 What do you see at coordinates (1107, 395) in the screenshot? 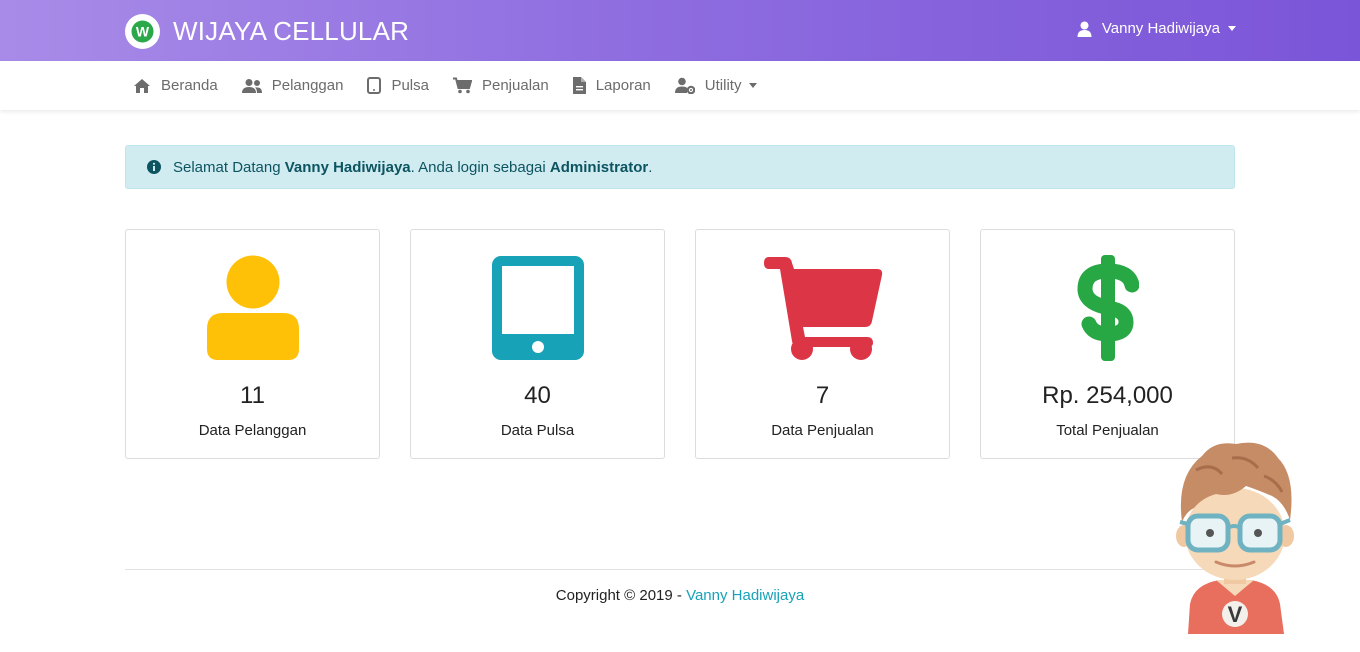
I see `card-value: Rp. 254,000` at bounding box center [1107, 395].